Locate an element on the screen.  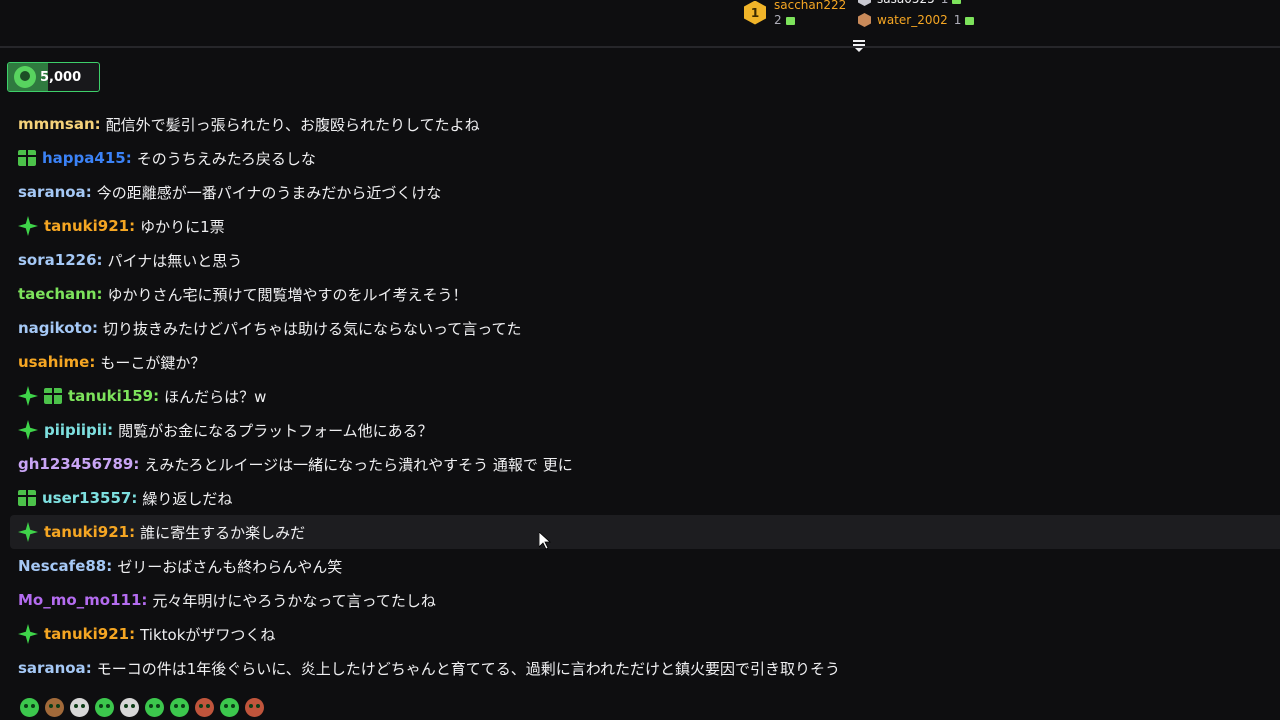
chat-message: saranoa: 今の距離感が一番パイナのうまみだから近づくけな is located at coordinates (230, 192).